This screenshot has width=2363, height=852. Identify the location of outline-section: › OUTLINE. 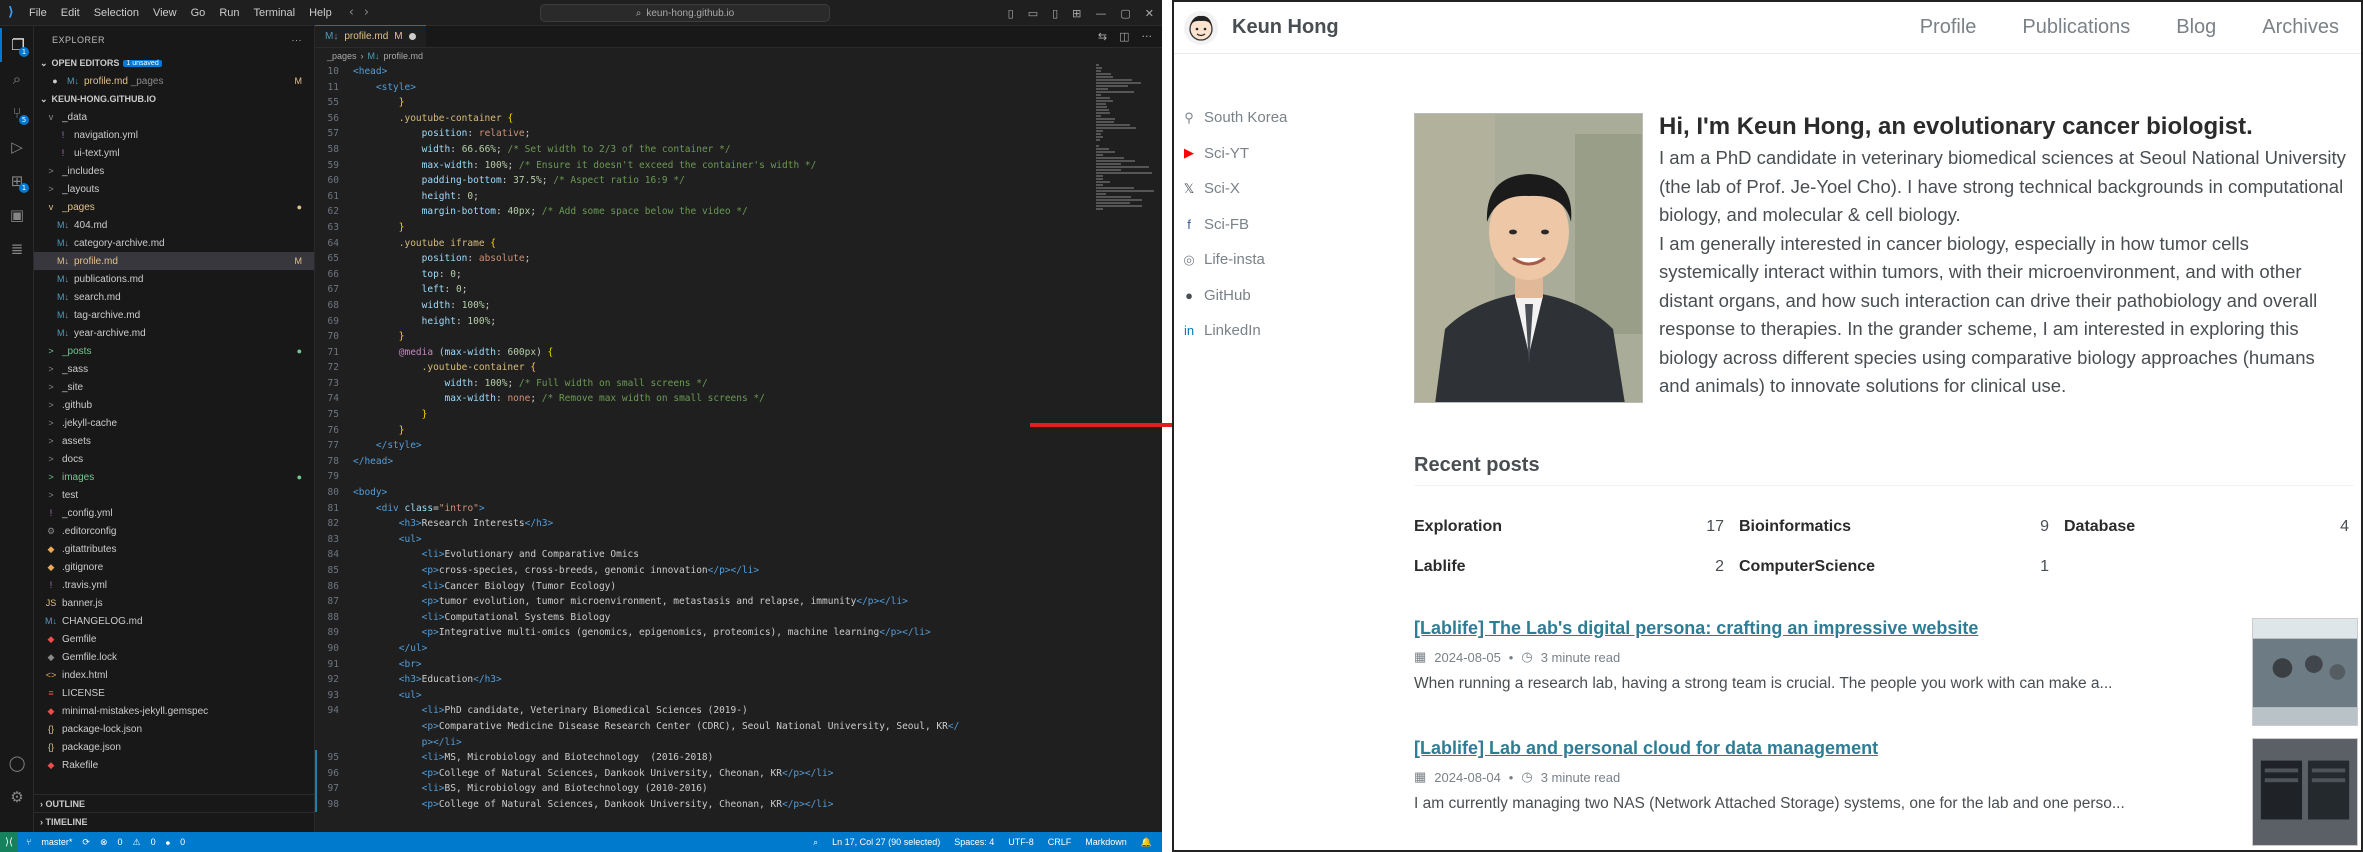
(174, 803).